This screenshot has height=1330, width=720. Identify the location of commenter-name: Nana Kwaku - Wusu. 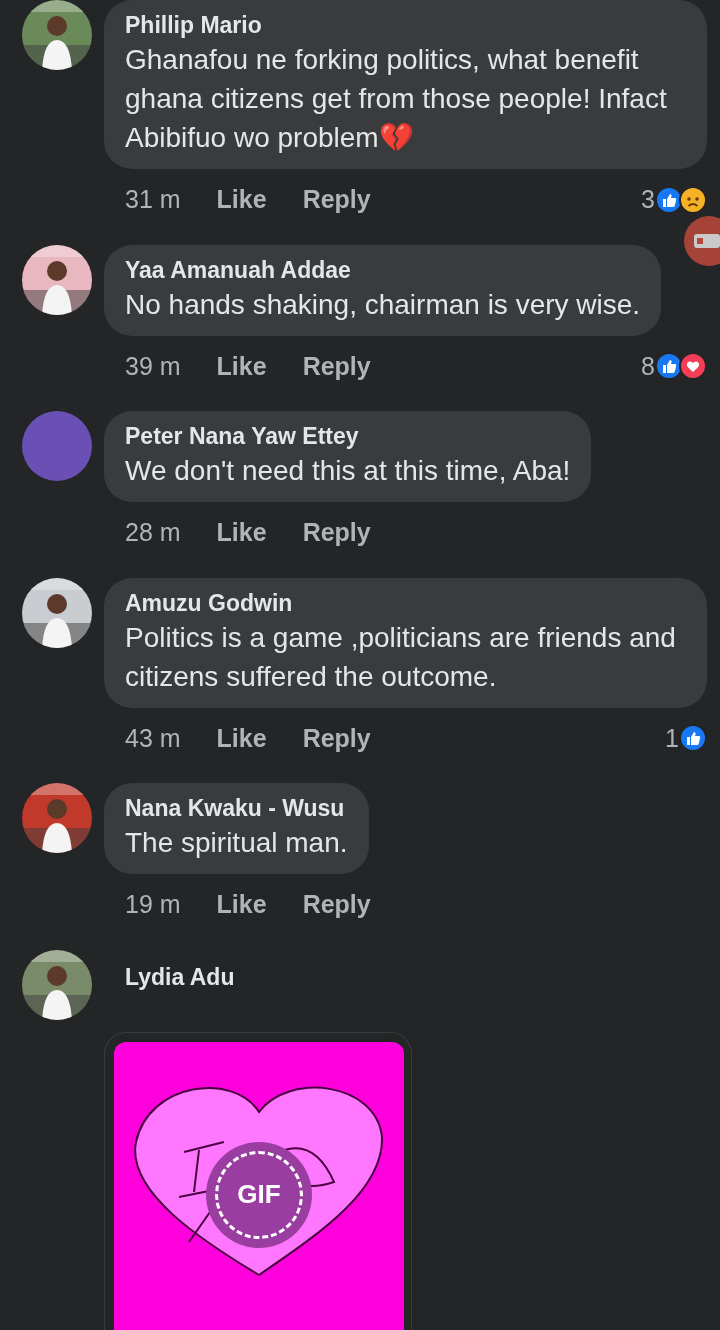
(236, 808).